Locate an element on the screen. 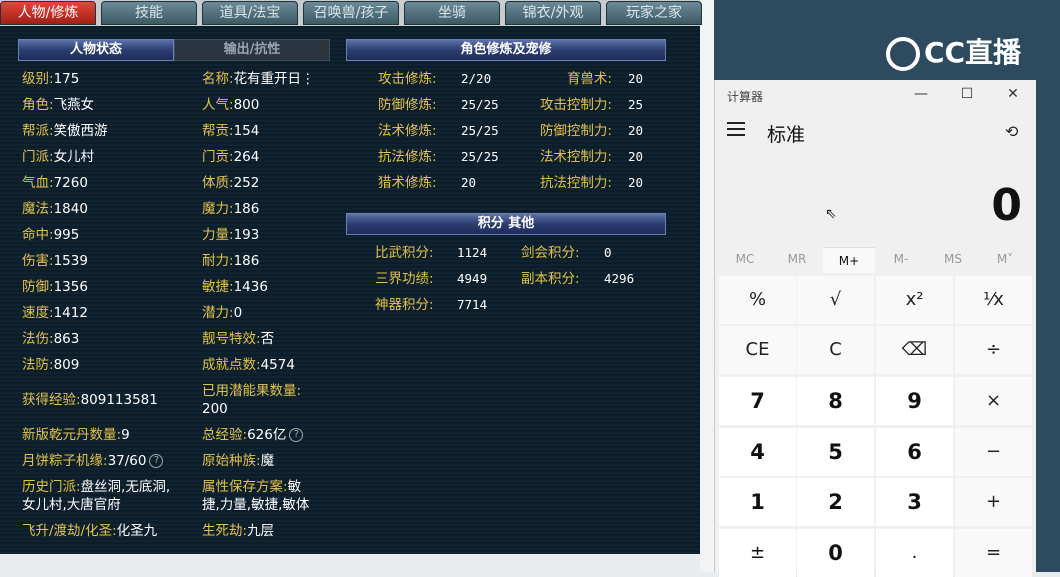  key-3-3: − is located at coordinates (993, 452).